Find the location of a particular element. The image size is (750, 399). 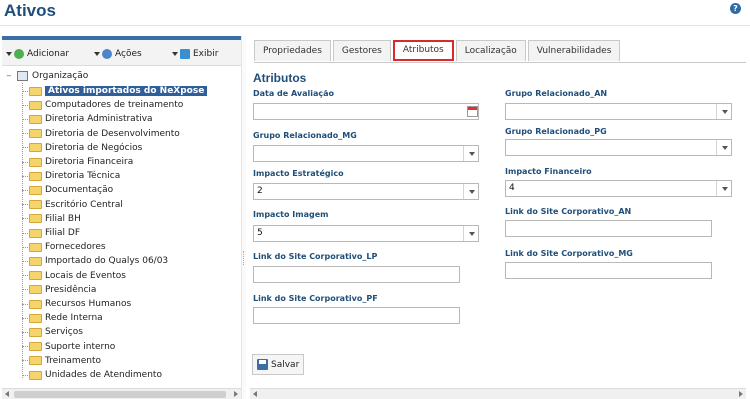

tree-item: Diretoria de Negócios is located at coordinates (82, 148).